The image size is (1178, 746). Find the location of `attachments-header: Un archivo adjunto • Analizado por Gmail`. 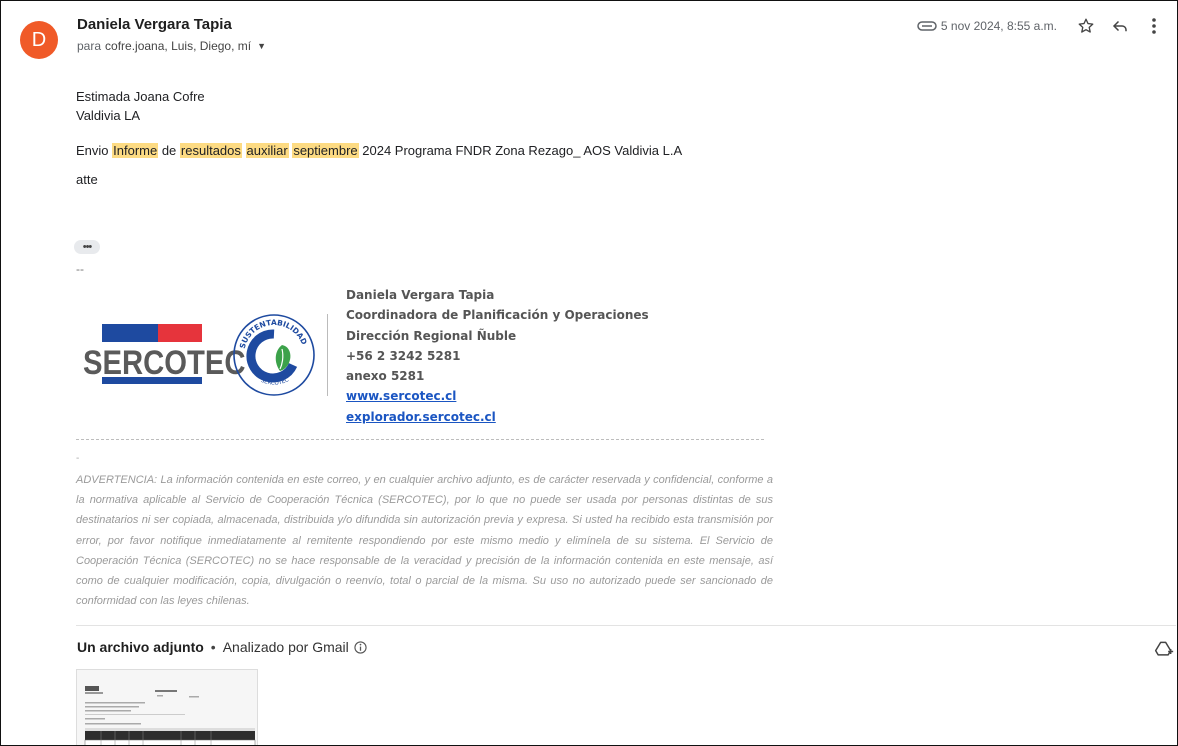

attachments-header: Un archivo adjunto • Analizado por Gmail is located at coordinates (222, 647).